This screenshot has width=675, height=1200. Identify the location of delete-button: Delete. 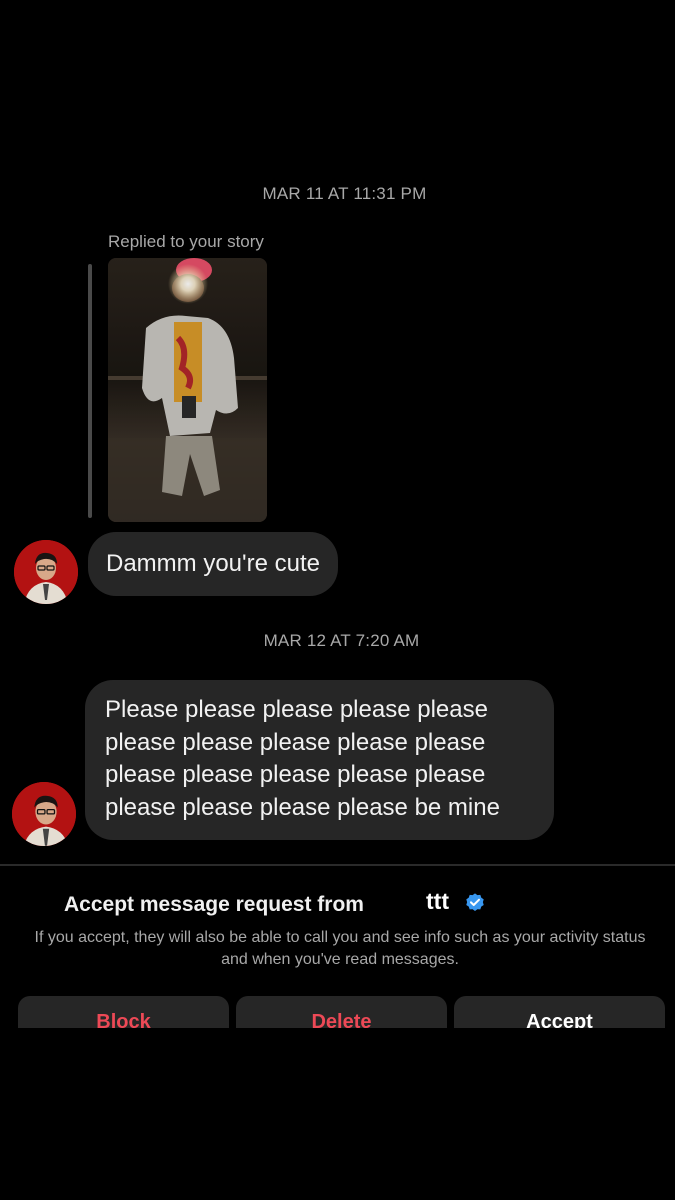
(341, 1012).